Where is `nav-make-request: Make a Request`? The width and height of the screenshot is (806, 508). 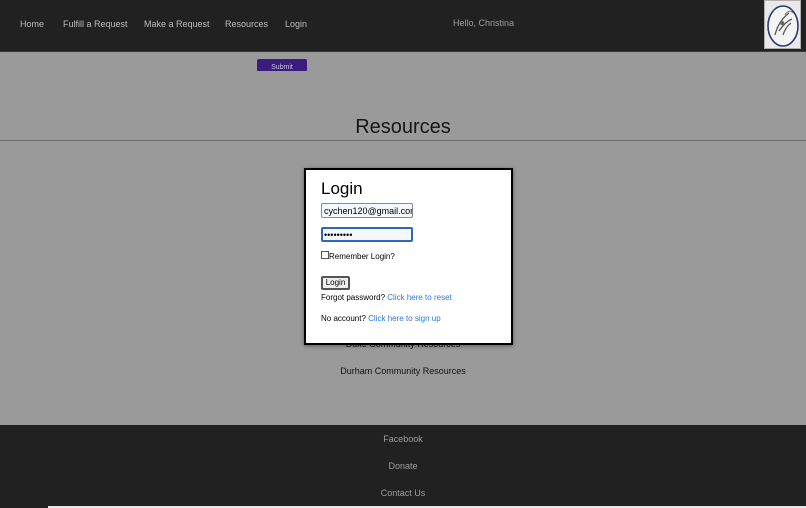
nav-make-request: Make a Request is located at coordinates (177, 24).